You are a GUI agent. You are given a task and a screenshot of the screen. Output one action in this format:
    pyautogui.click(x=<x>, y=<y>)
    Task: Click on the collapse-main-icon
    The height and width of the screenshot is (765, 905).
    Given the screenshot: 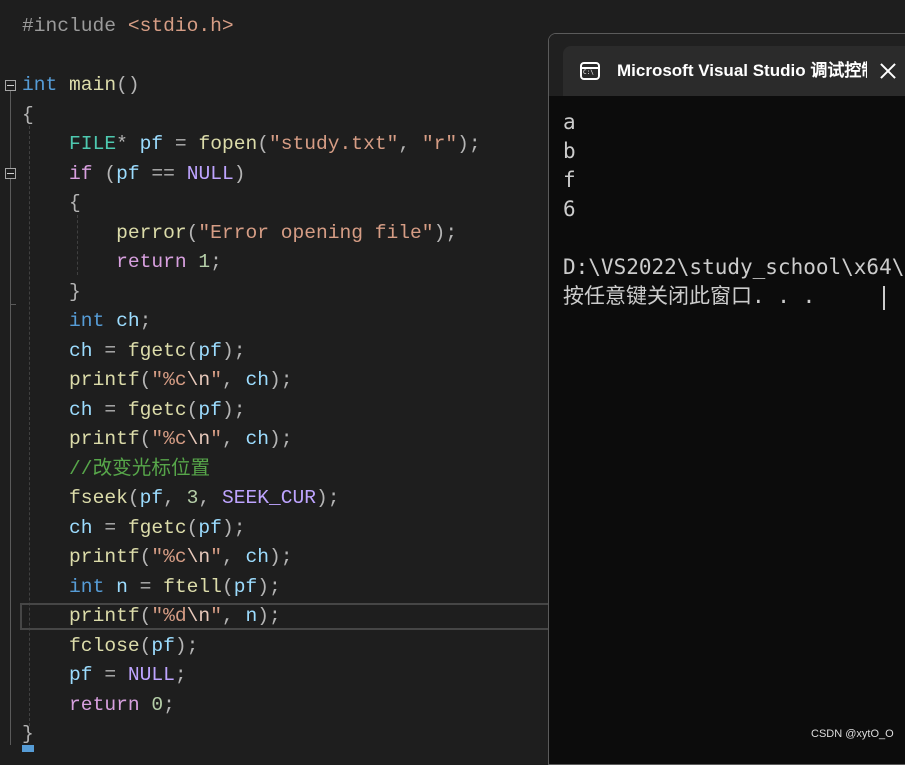 What is the action you would take?
    pyautogui.click(x=10, y=85)
    